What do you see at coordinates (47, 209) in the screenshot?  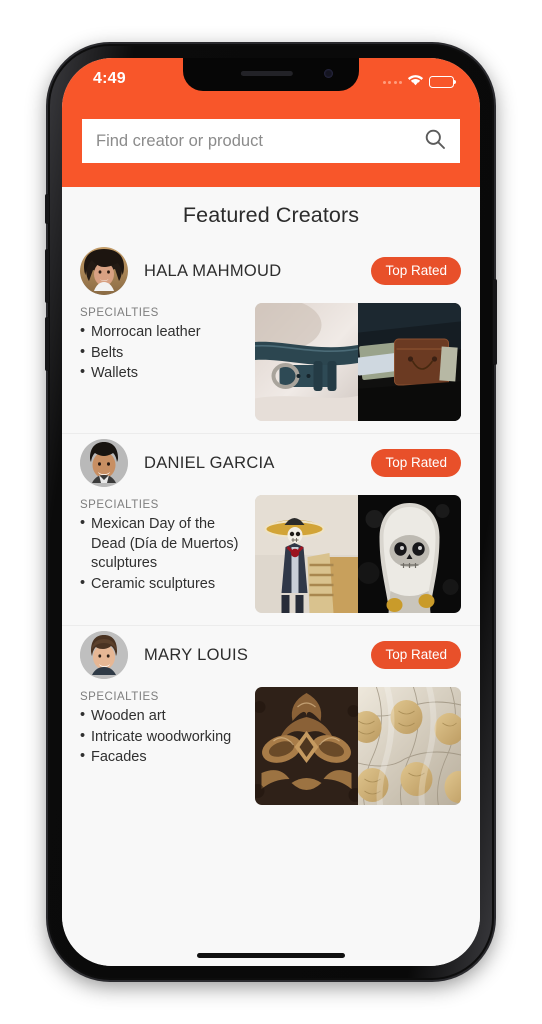 I see `mute-switch` at bounding box center [47, 209].